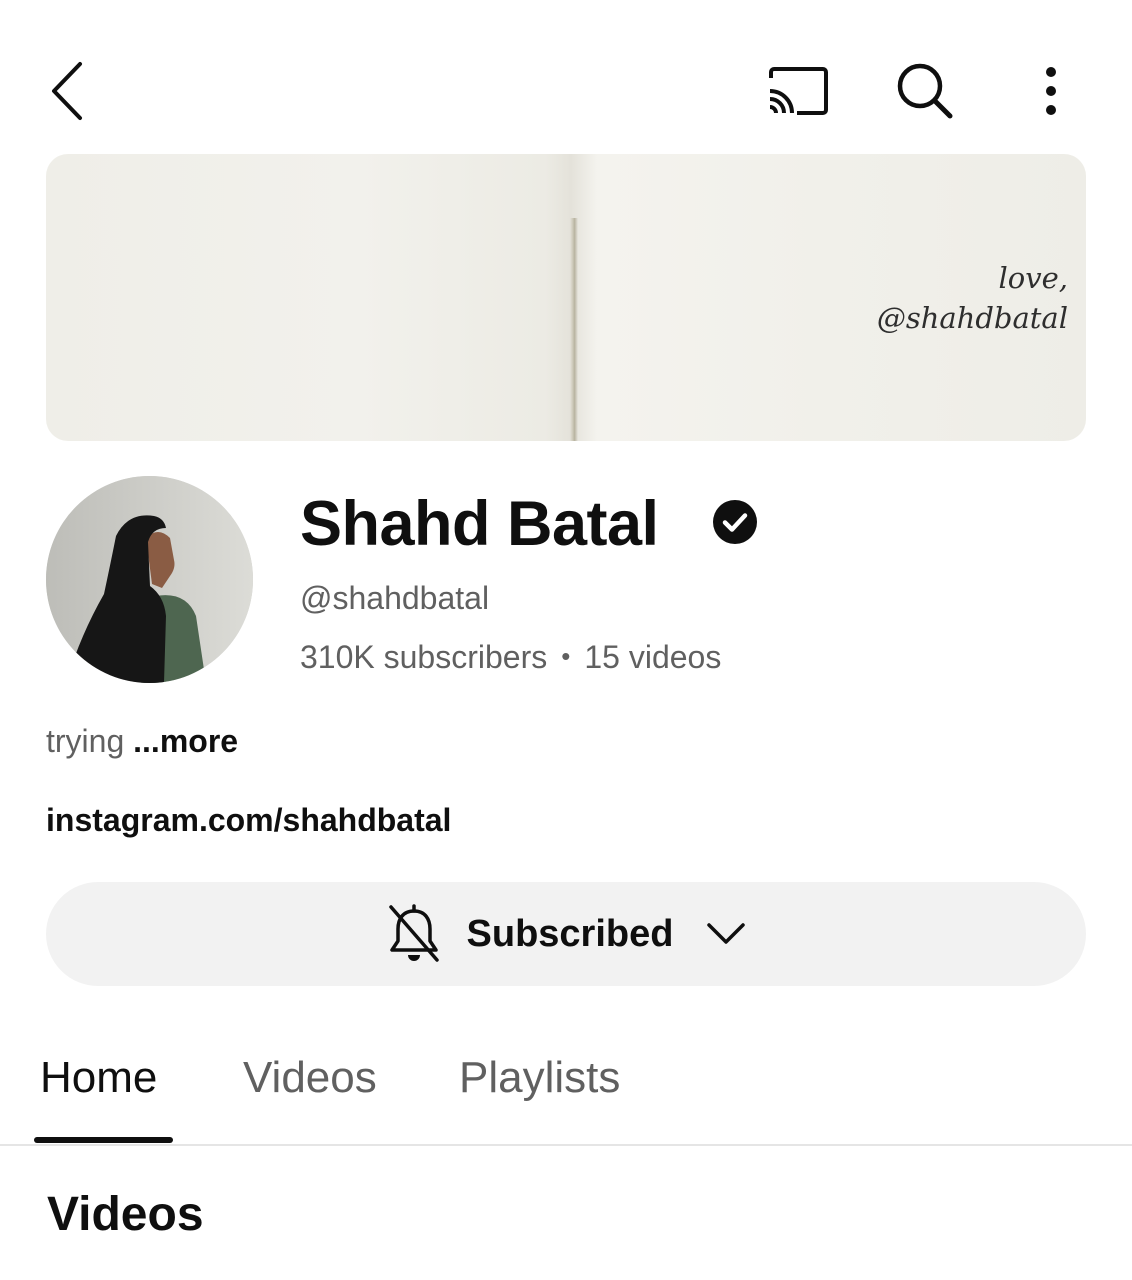  Describe the element at coordinates (395, 598) in the screenshot. I see `channel-handle: @shahdbatal` at that location.